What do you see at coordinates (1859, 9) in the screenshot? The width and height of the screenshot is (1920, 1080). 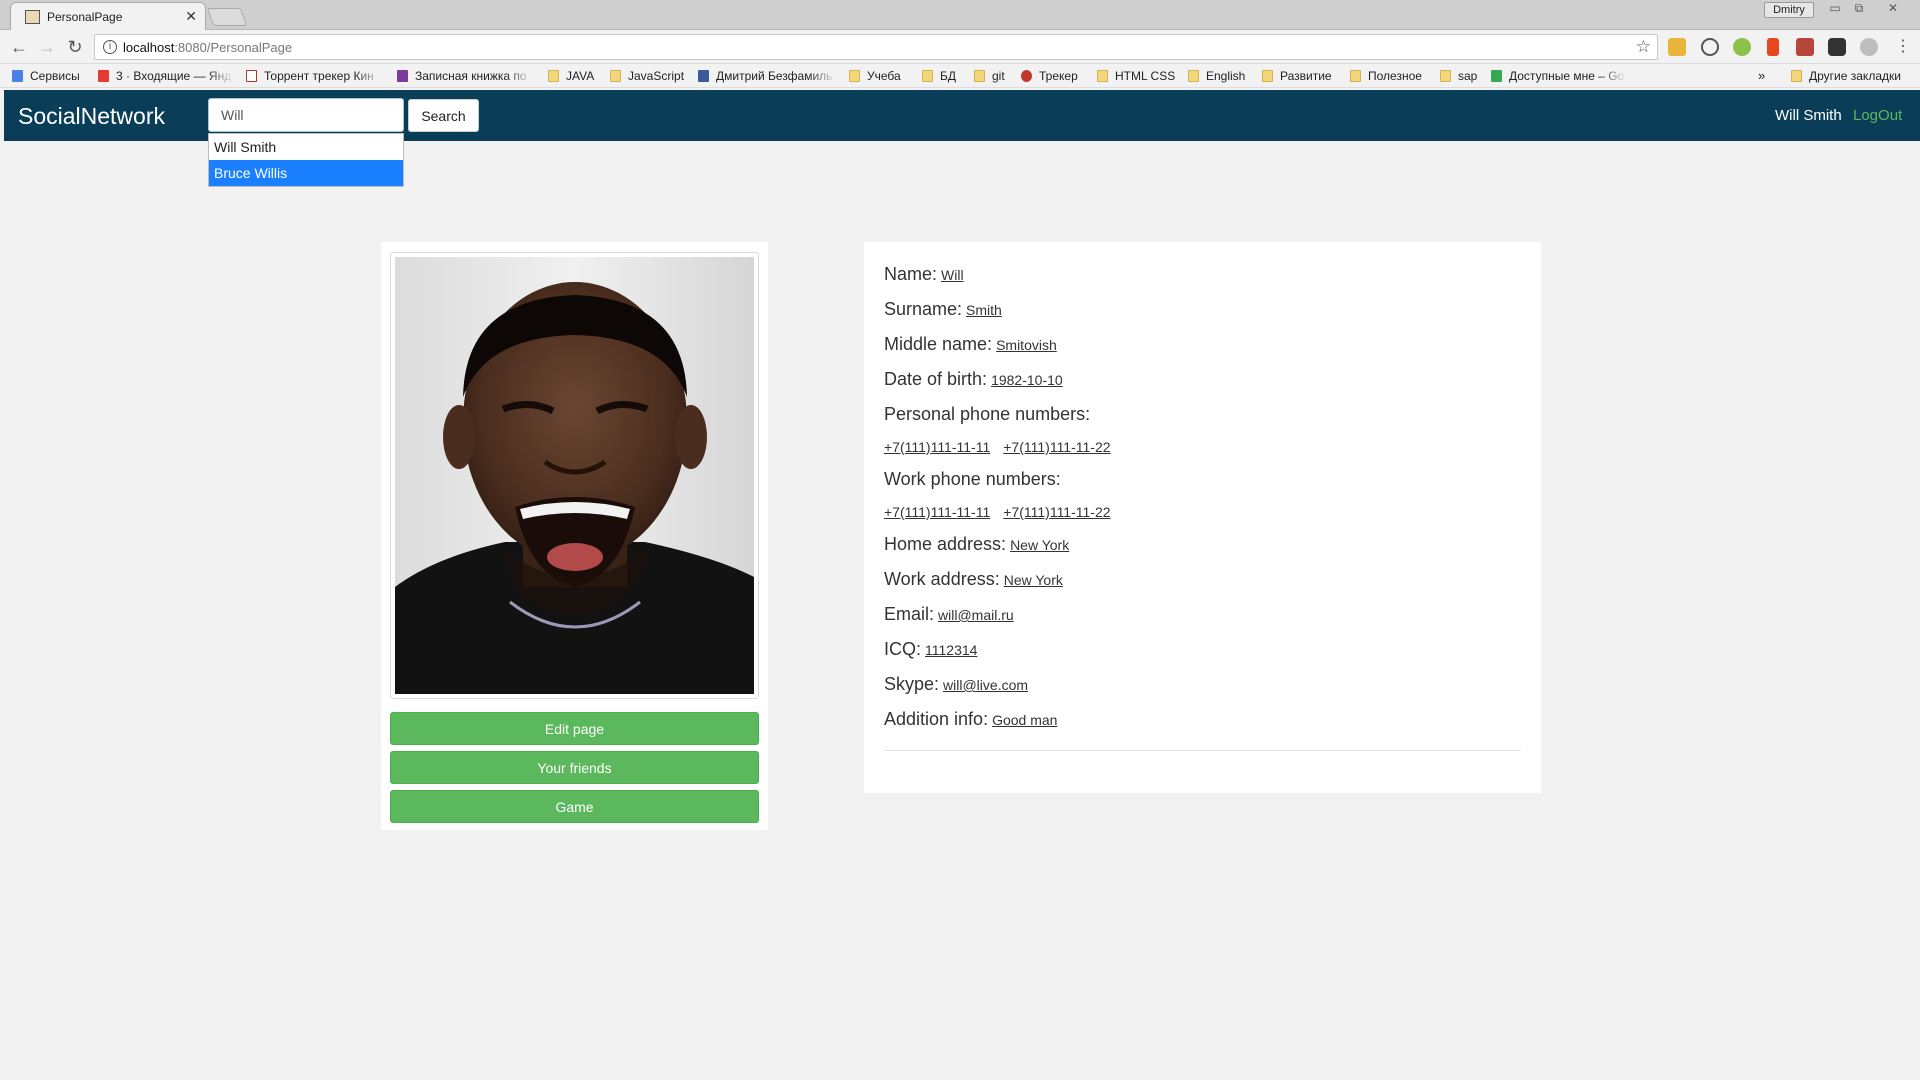 I see `restore-icon: ⧉` at bounding box center [1859, 9].